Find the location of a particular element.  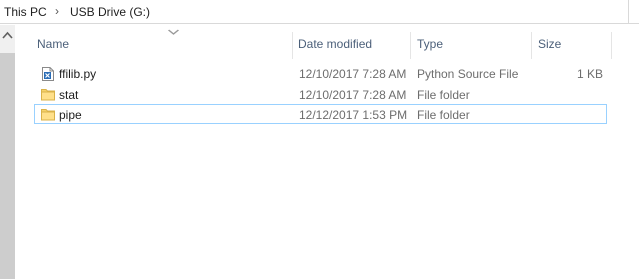

file-type: Python Source File is located at coordinates (468, 74).